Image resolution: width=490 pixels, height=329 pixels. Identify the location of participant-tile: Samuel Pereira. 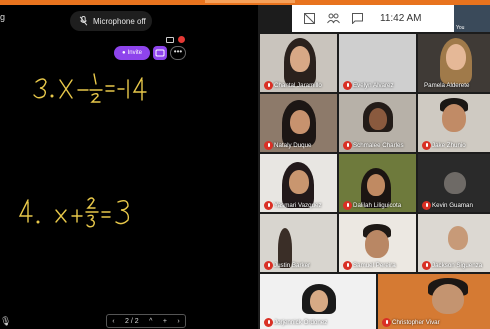
(377, 243).